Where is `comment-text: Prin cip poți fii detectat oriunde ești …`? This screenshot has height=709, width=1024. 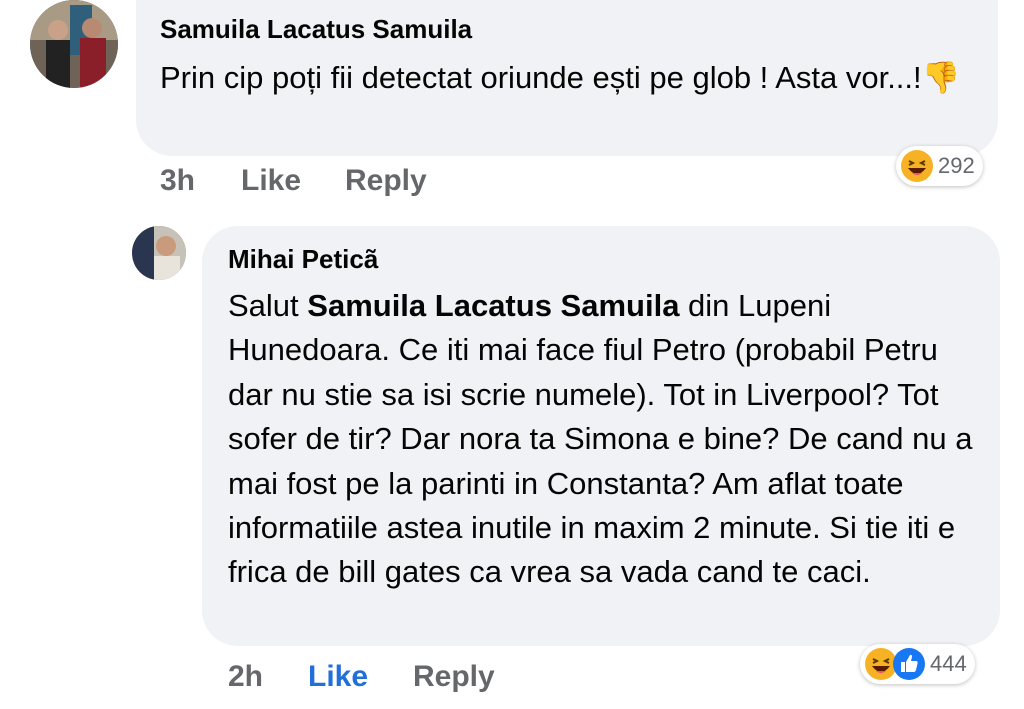
comment-text: Prin cip poți fii detectat oriunde ești … is located at coordinates (570, 78).